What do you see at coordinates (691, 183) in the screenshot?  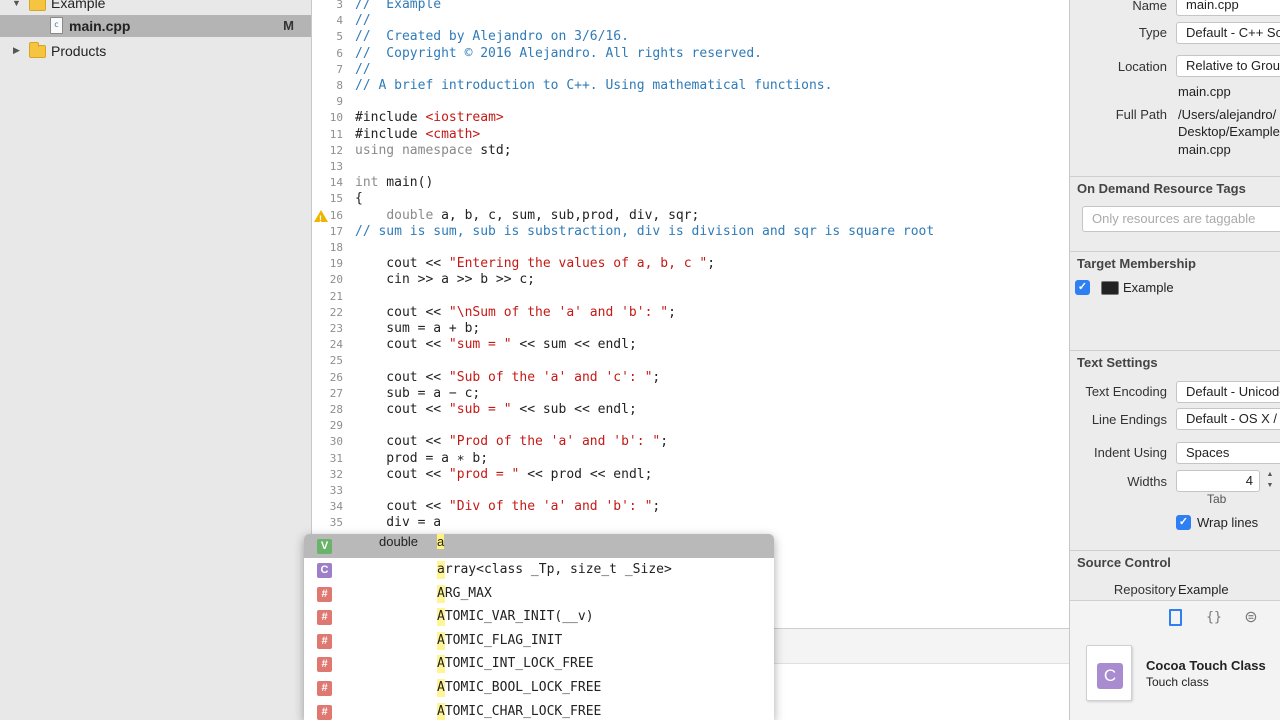 I see `code-line: 14 int main()` at bounding box center [691, 183].